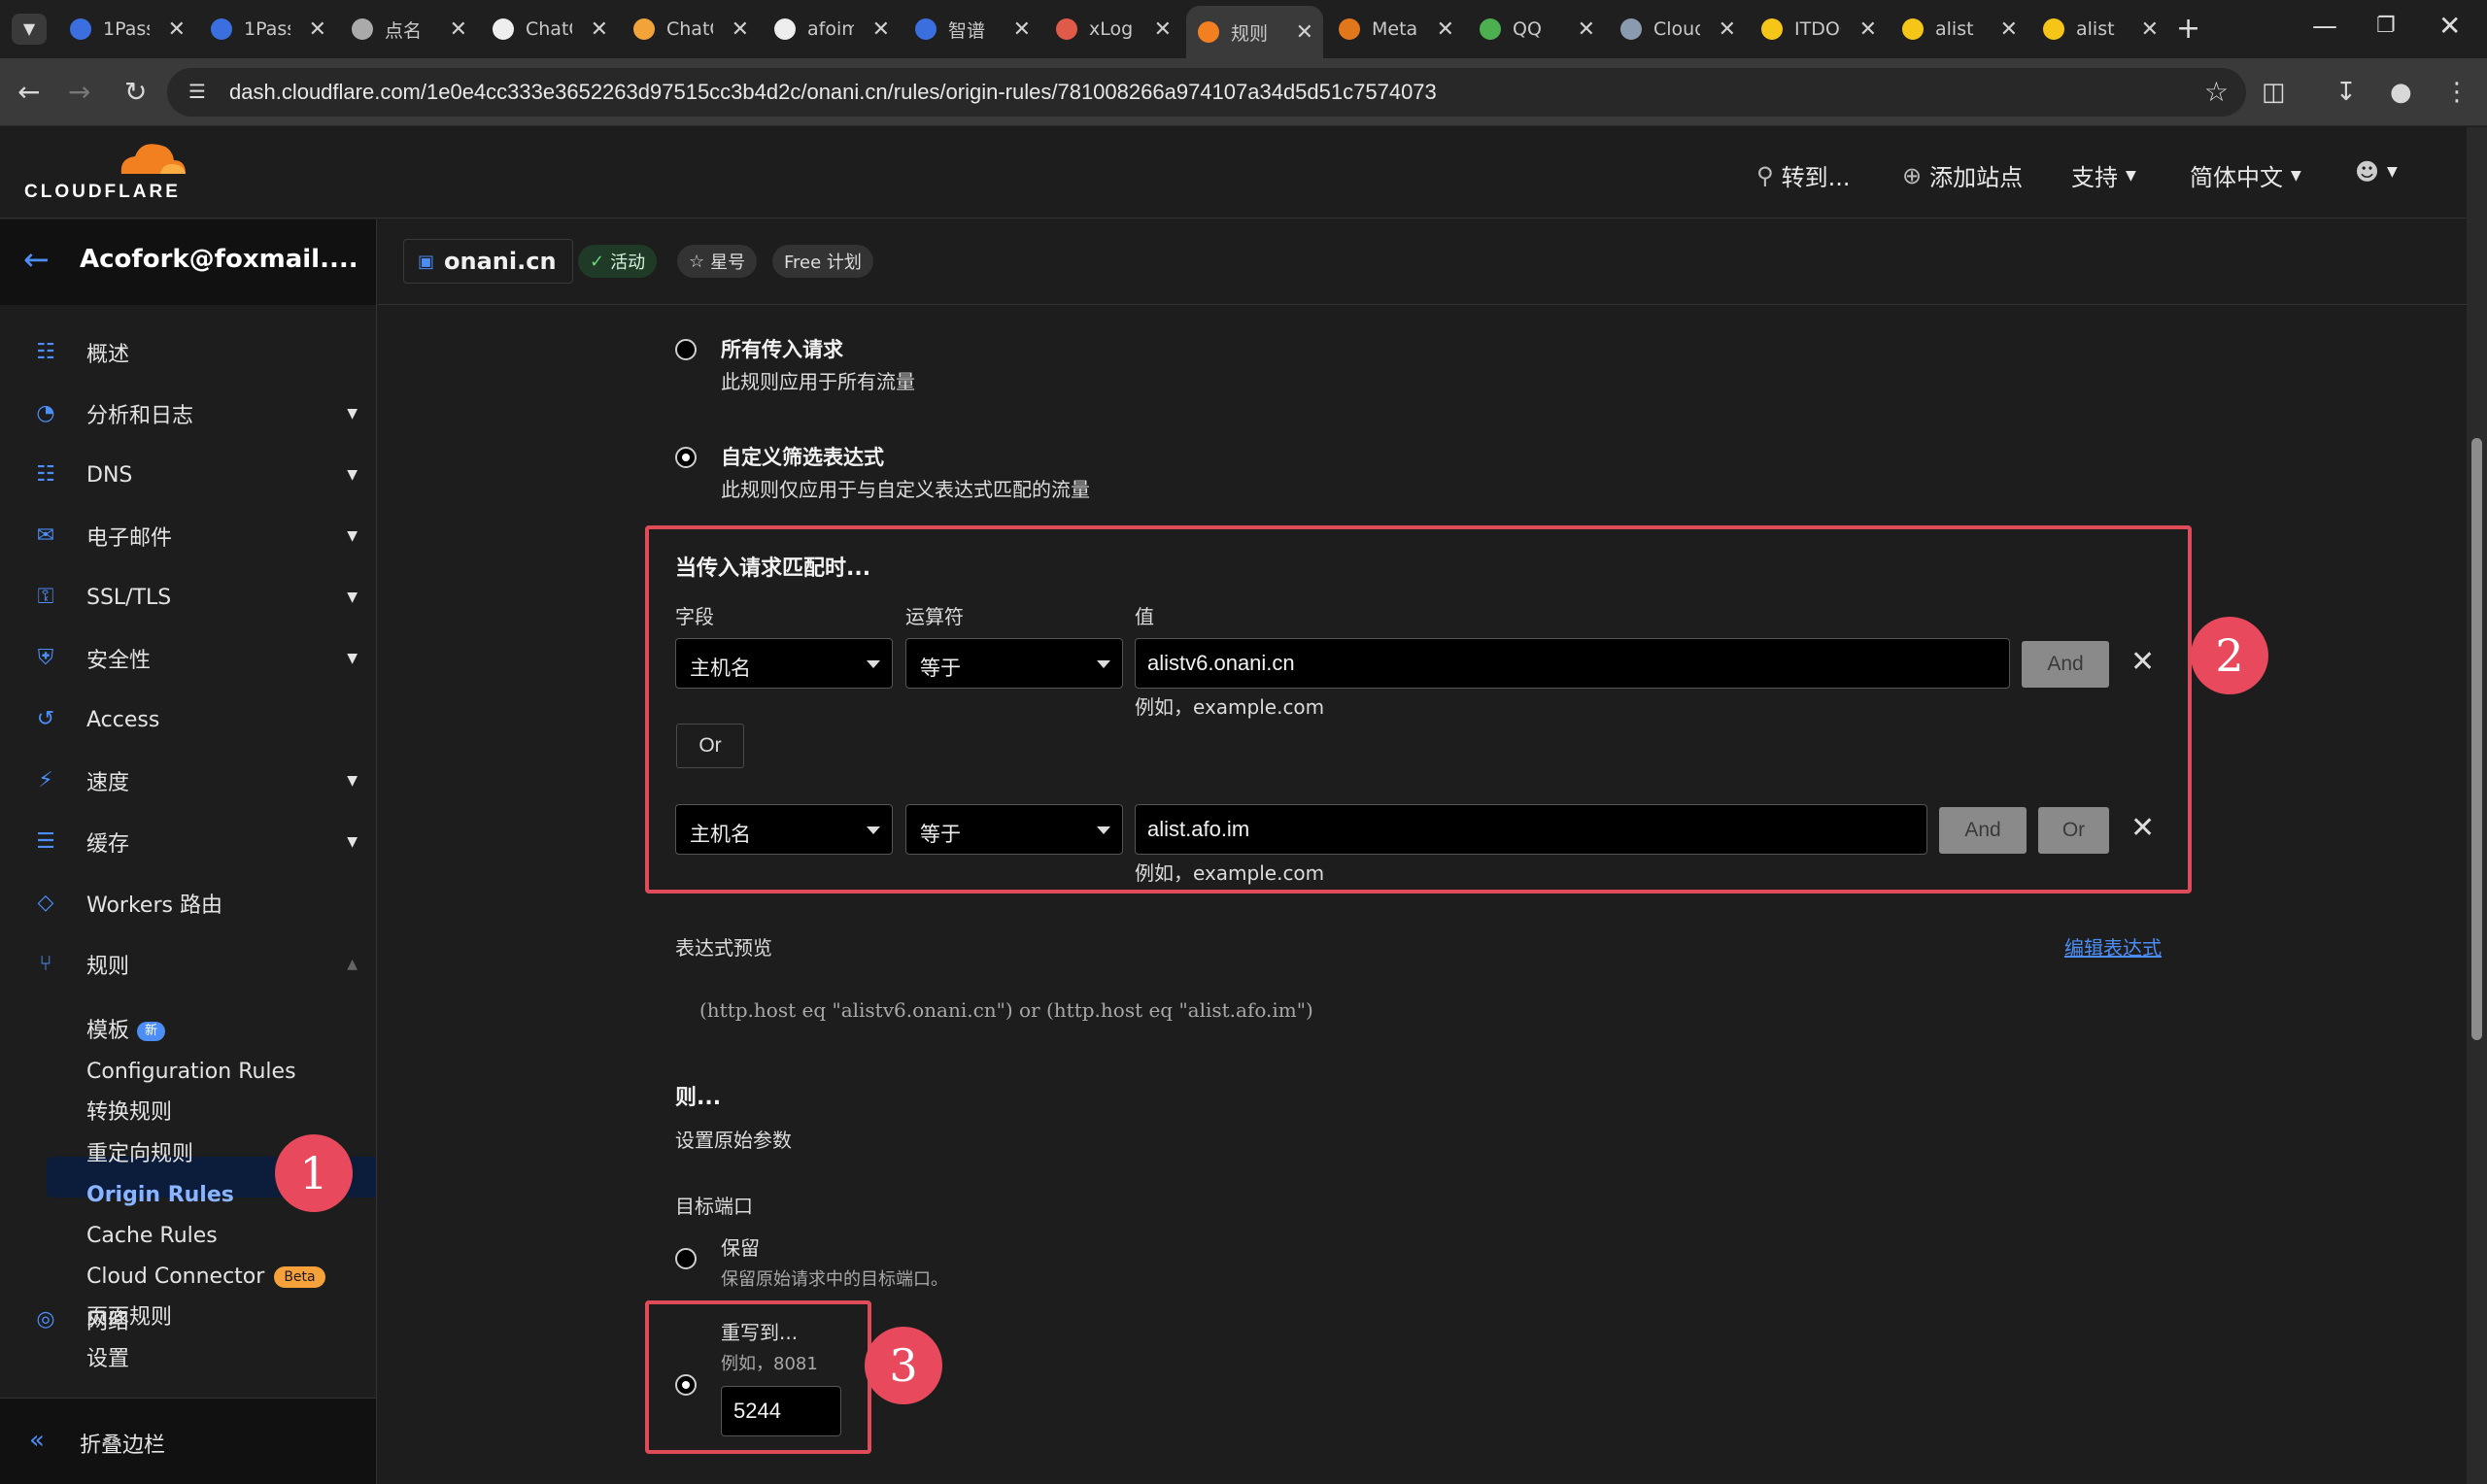 The width and height of the screenshot is (2487, 1484). I want to click on add-site-button: ⊕ 添加站点, so click(1962, 175).